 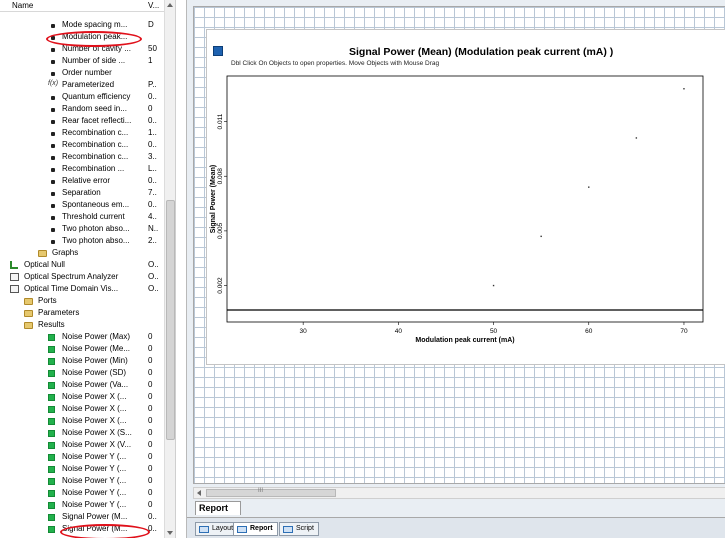 What do you see at coordinates (82, 25) in the screenshot?
I see `tree-item: Mode spacing m... D` at bounding box center [82, 25].